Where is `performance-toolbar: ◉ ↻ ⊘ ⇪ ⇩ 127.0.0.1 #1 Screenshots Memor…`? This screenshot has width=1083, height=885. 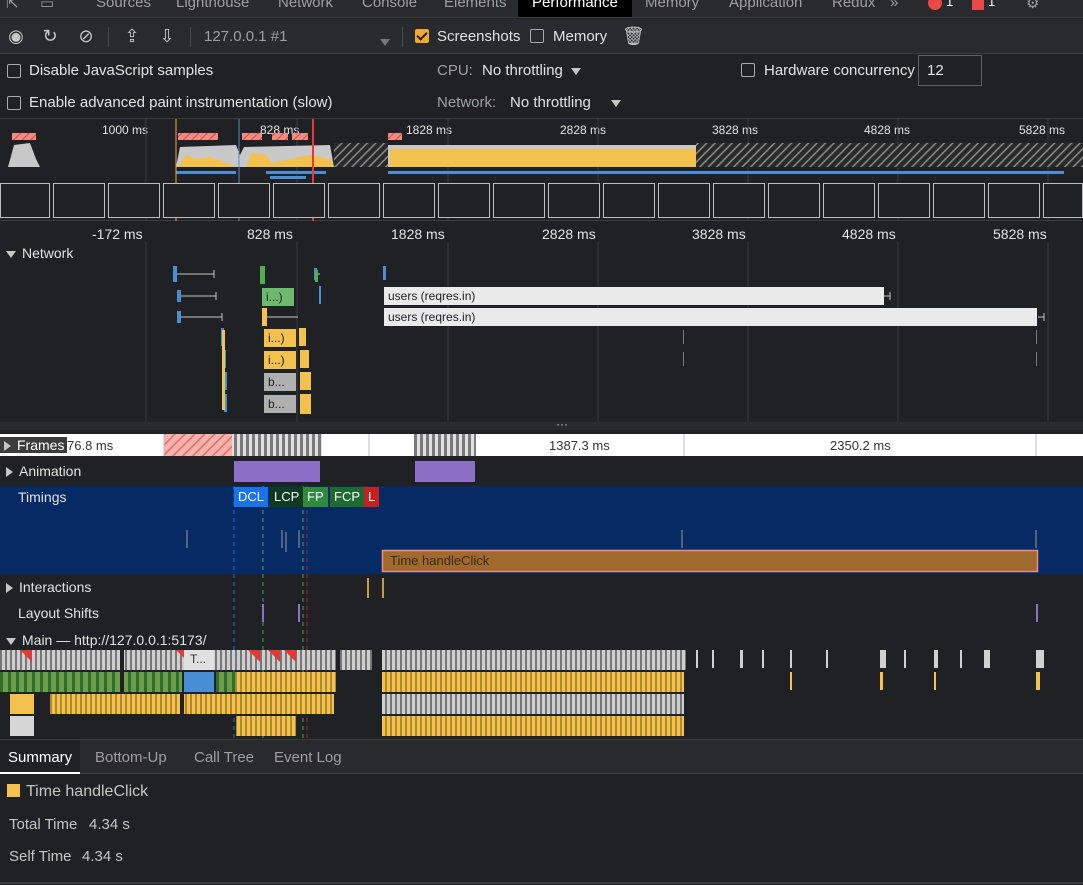
performance-toolbar: ◉ ↻ ⊘ ⇪ ⇩ 127.0.0.1 #1 Screenshots Memor… is located at coordinates (541, 36).